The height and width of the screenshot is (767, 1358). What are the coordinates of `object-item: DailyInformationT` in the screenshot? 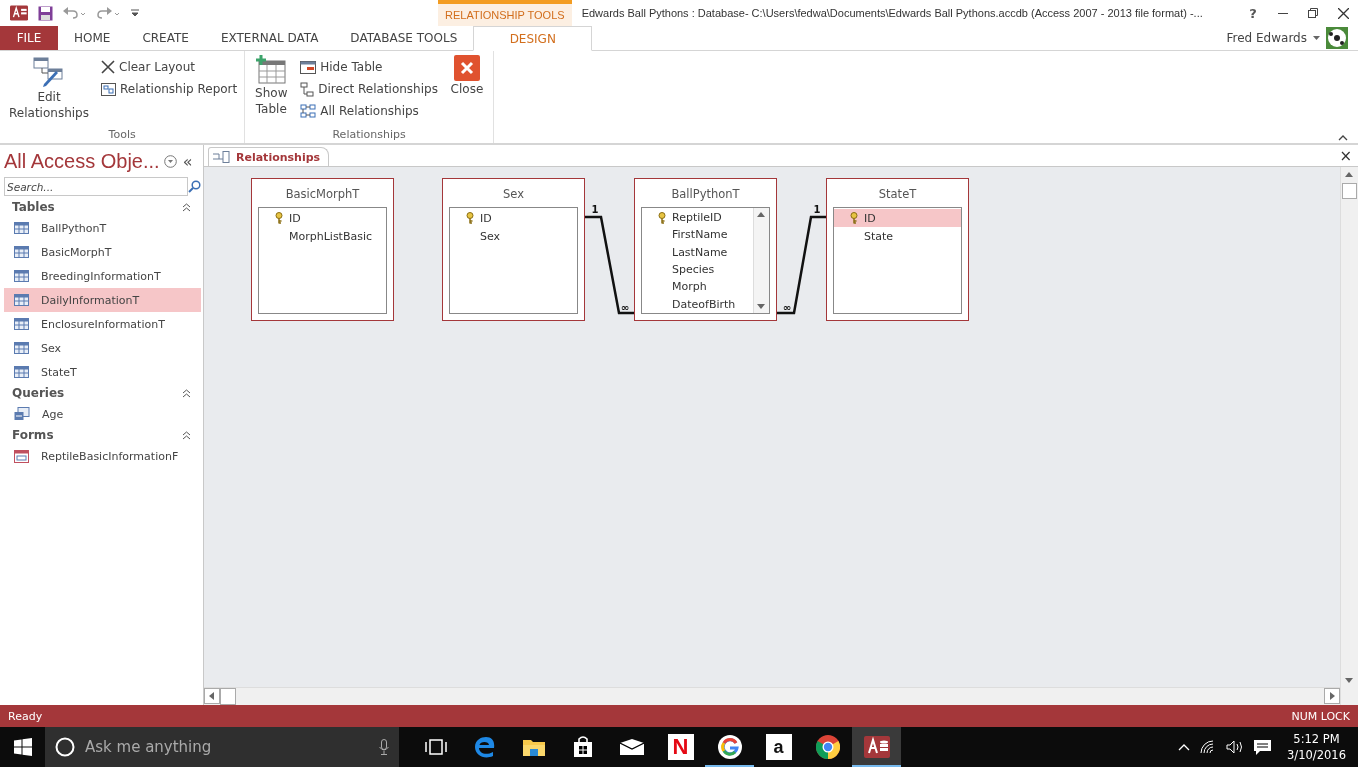 It's located at (102, 300).